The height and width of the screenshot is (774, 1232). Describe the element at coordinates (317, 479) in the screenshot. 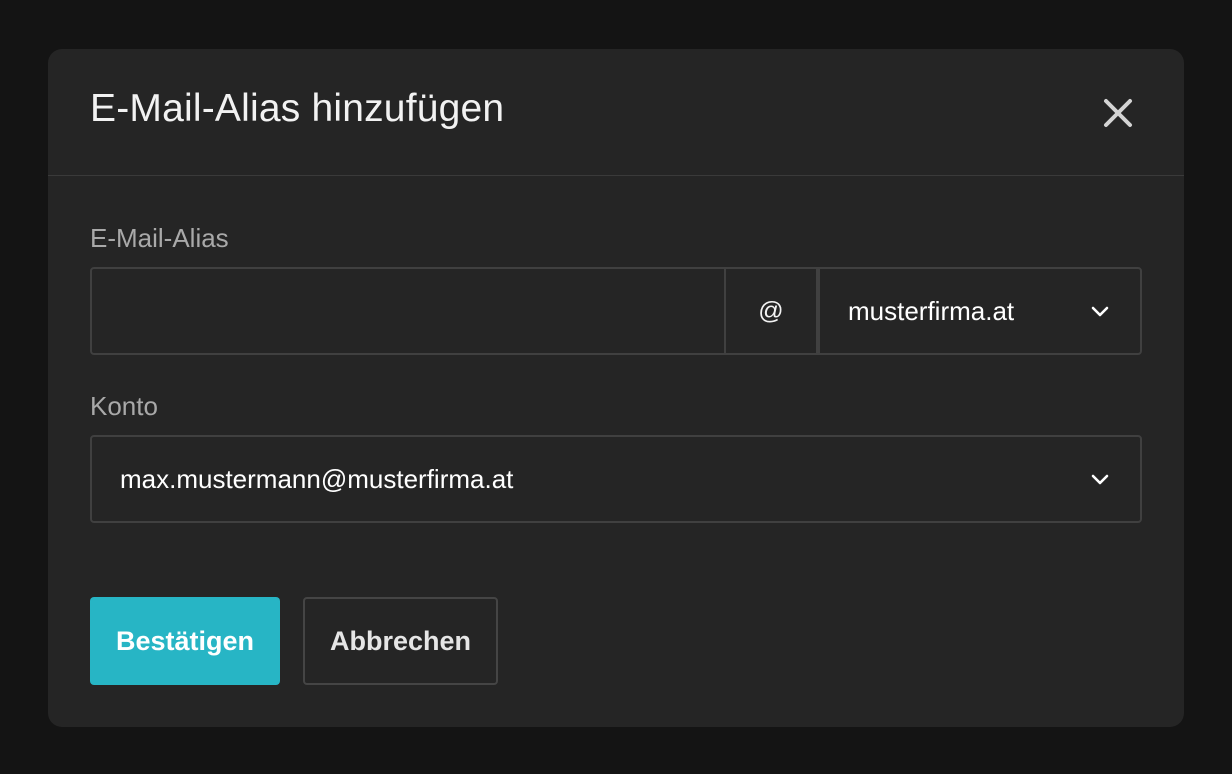

I see `konto-select-value: max.mustermann@musterfirma.at` at that location.